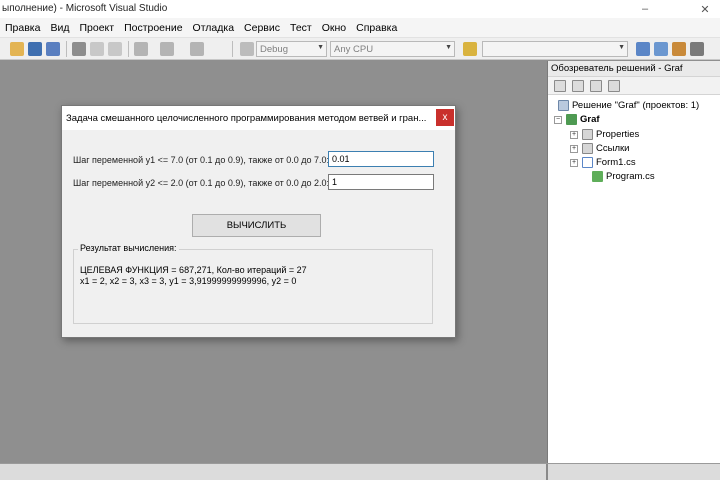  What do you see at coordinates (563, 105) in the screenshot?
I see `solution-icon` at bounding box center [563, 105].